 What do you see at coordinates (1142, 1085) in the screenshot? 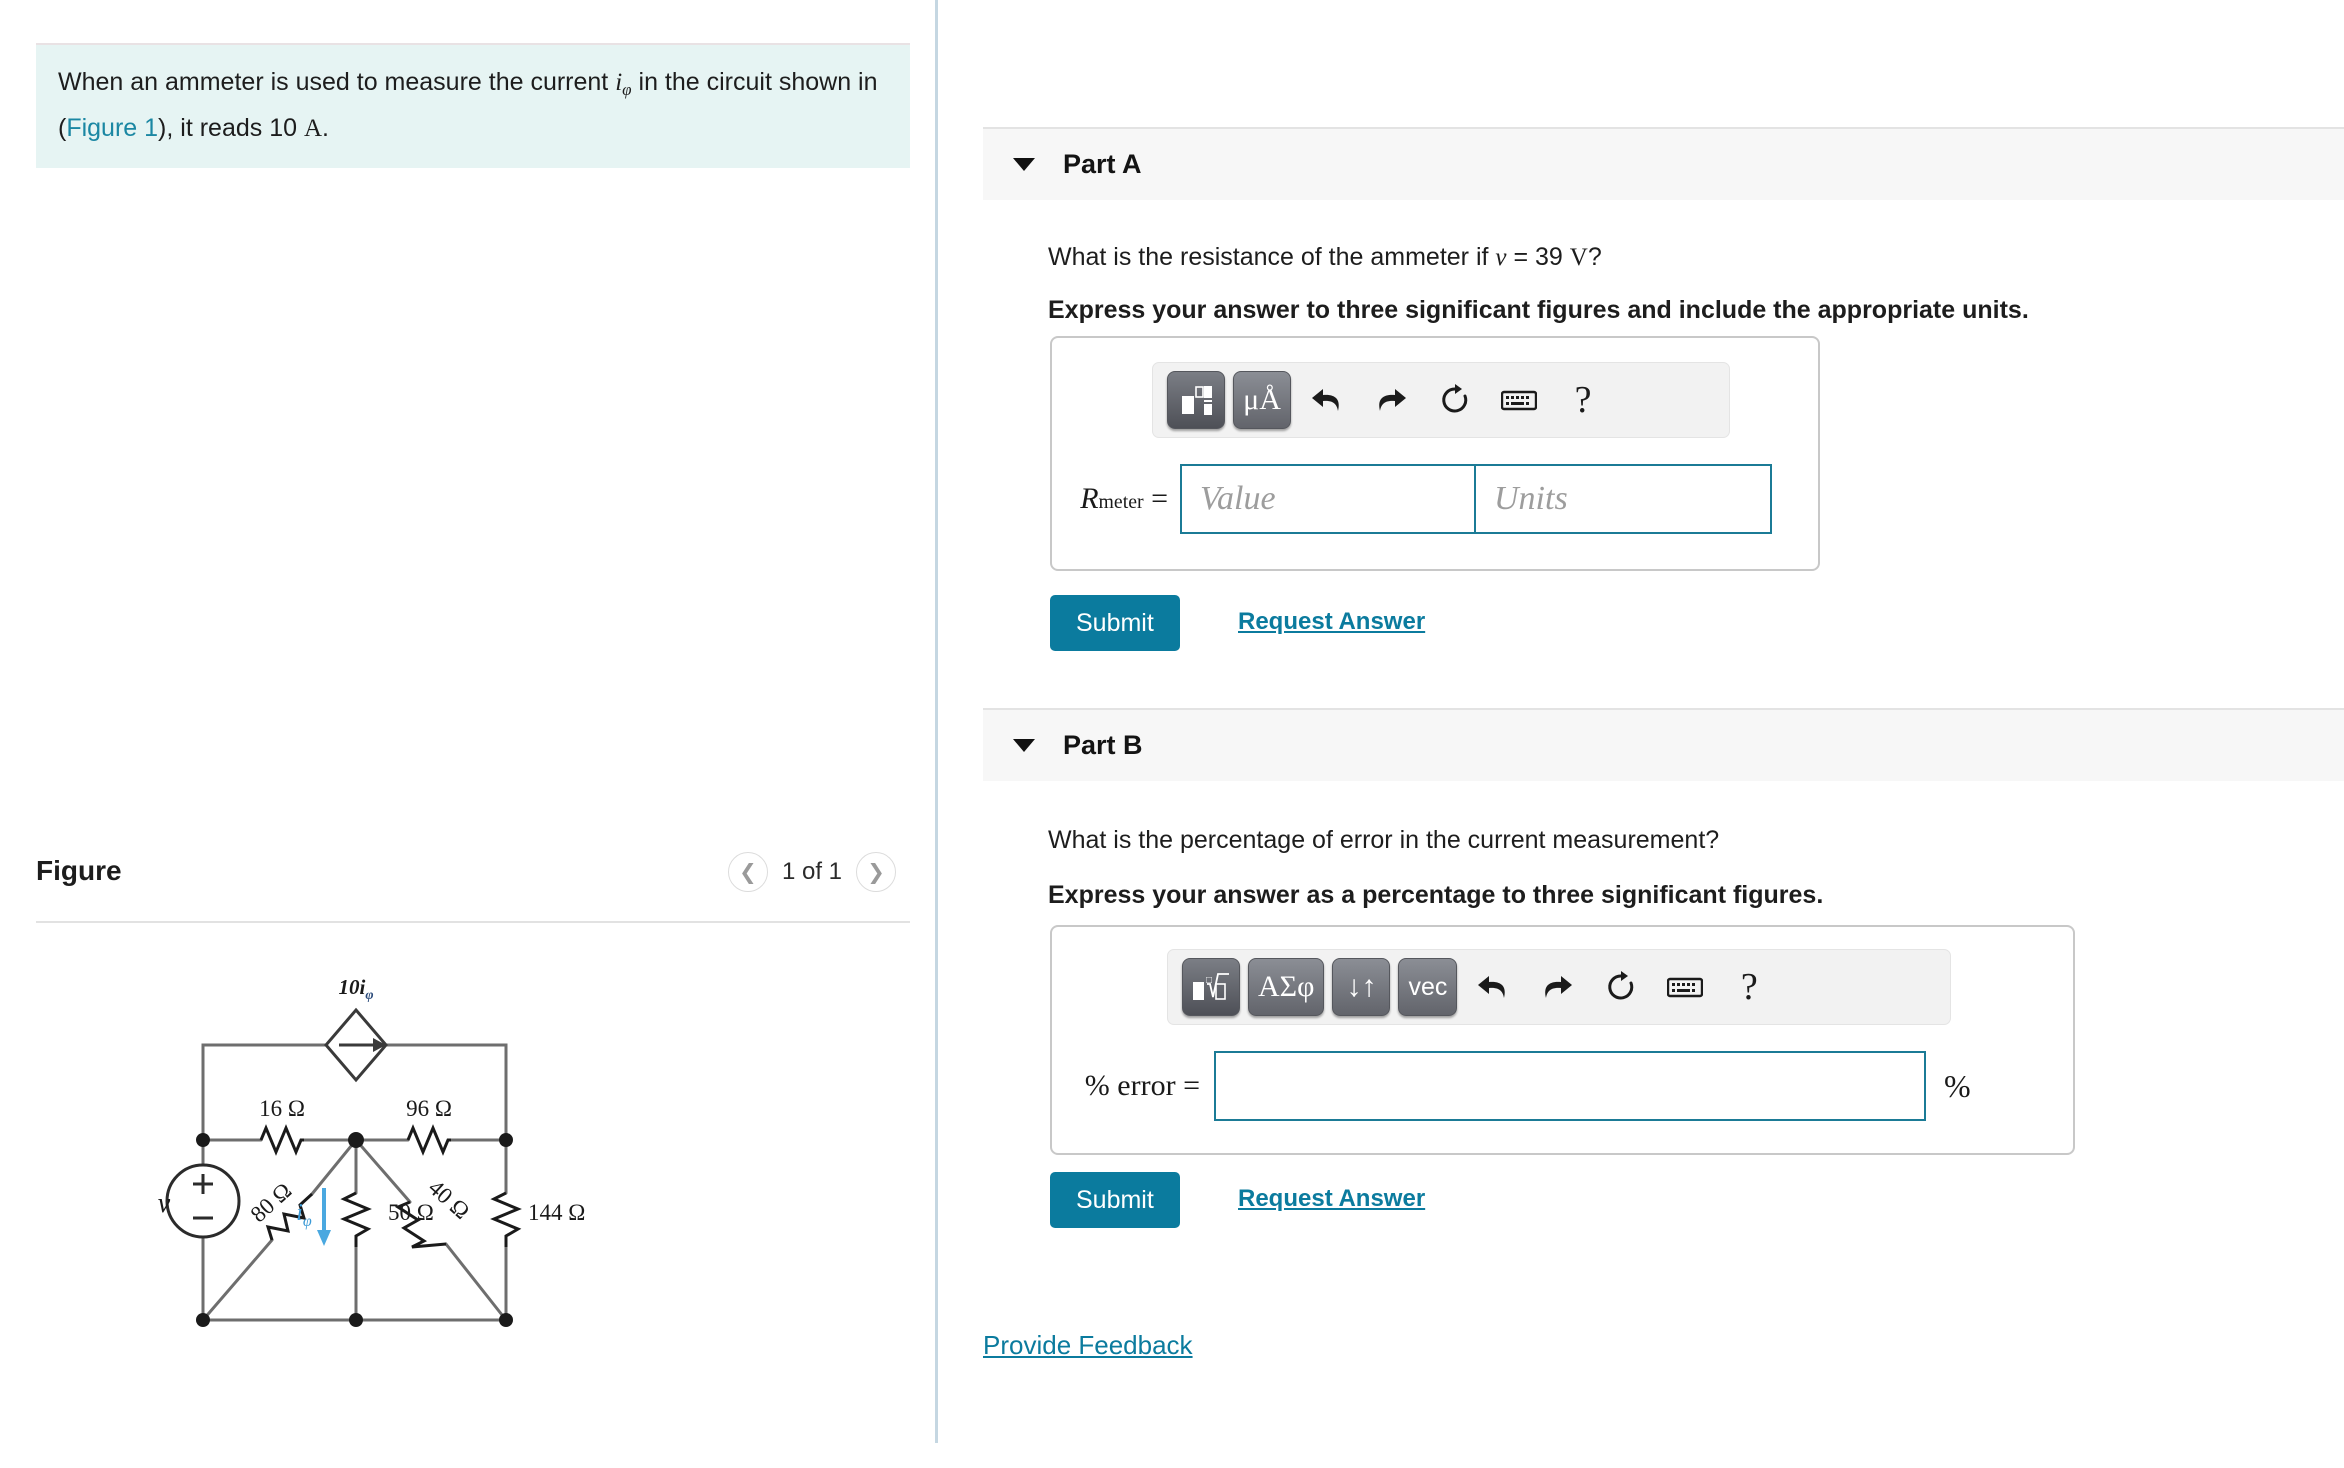
I see `part-b-answer-label: % error =` at bounding box center [1142, 1085].